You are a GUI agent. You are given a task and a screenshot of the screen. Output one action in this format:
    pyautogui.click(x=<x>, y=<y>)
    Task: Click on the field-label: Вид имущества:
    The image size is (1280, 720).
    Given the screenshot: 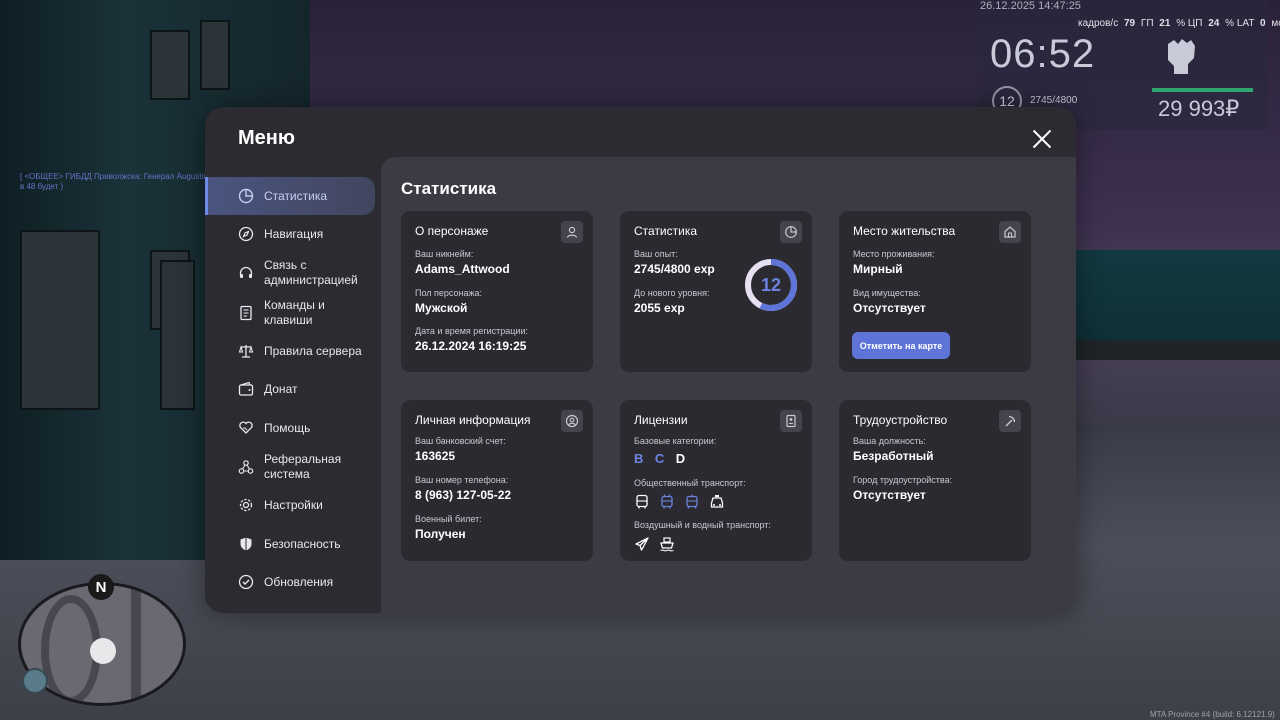 What is the action you would take?
    pyautogui.click(x=887, y=293)
    